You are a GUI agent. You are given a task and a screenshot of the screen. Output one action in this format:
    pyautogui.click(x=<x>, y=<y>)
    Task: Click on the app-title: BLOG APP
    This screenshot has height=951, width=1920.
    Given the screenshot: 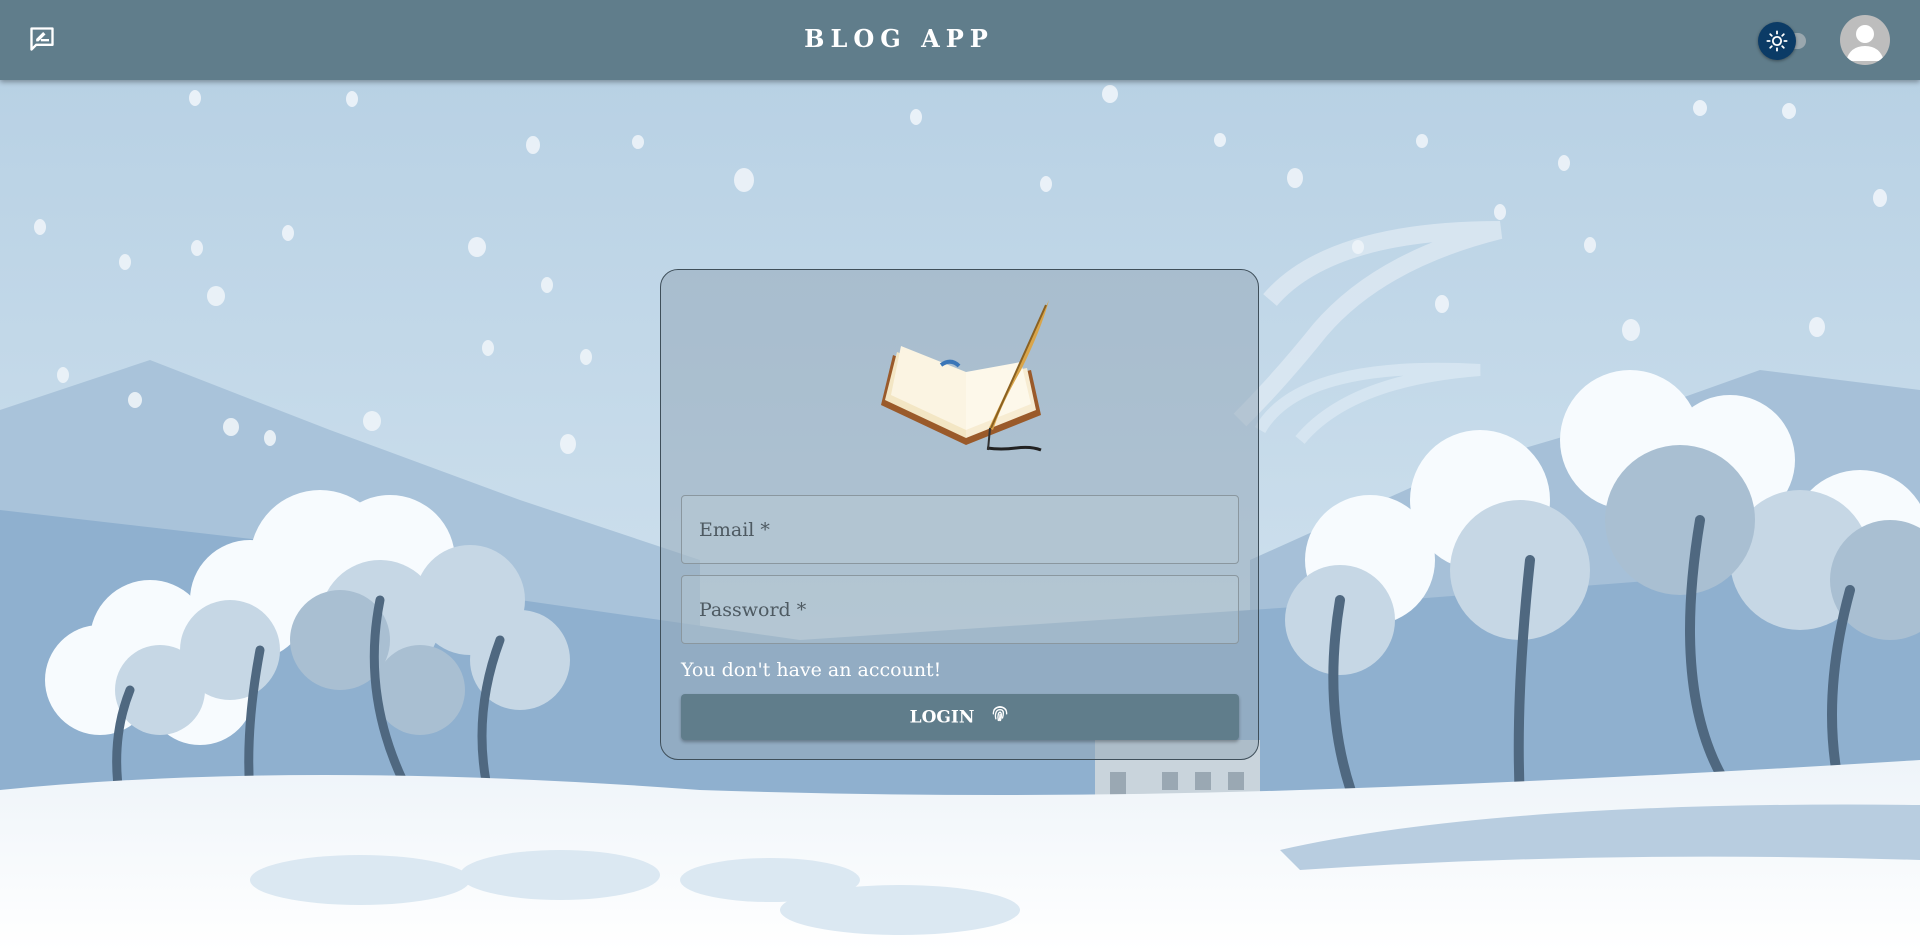 What is the action you would take?
    pyautogui.click(x=899, y=38)
    